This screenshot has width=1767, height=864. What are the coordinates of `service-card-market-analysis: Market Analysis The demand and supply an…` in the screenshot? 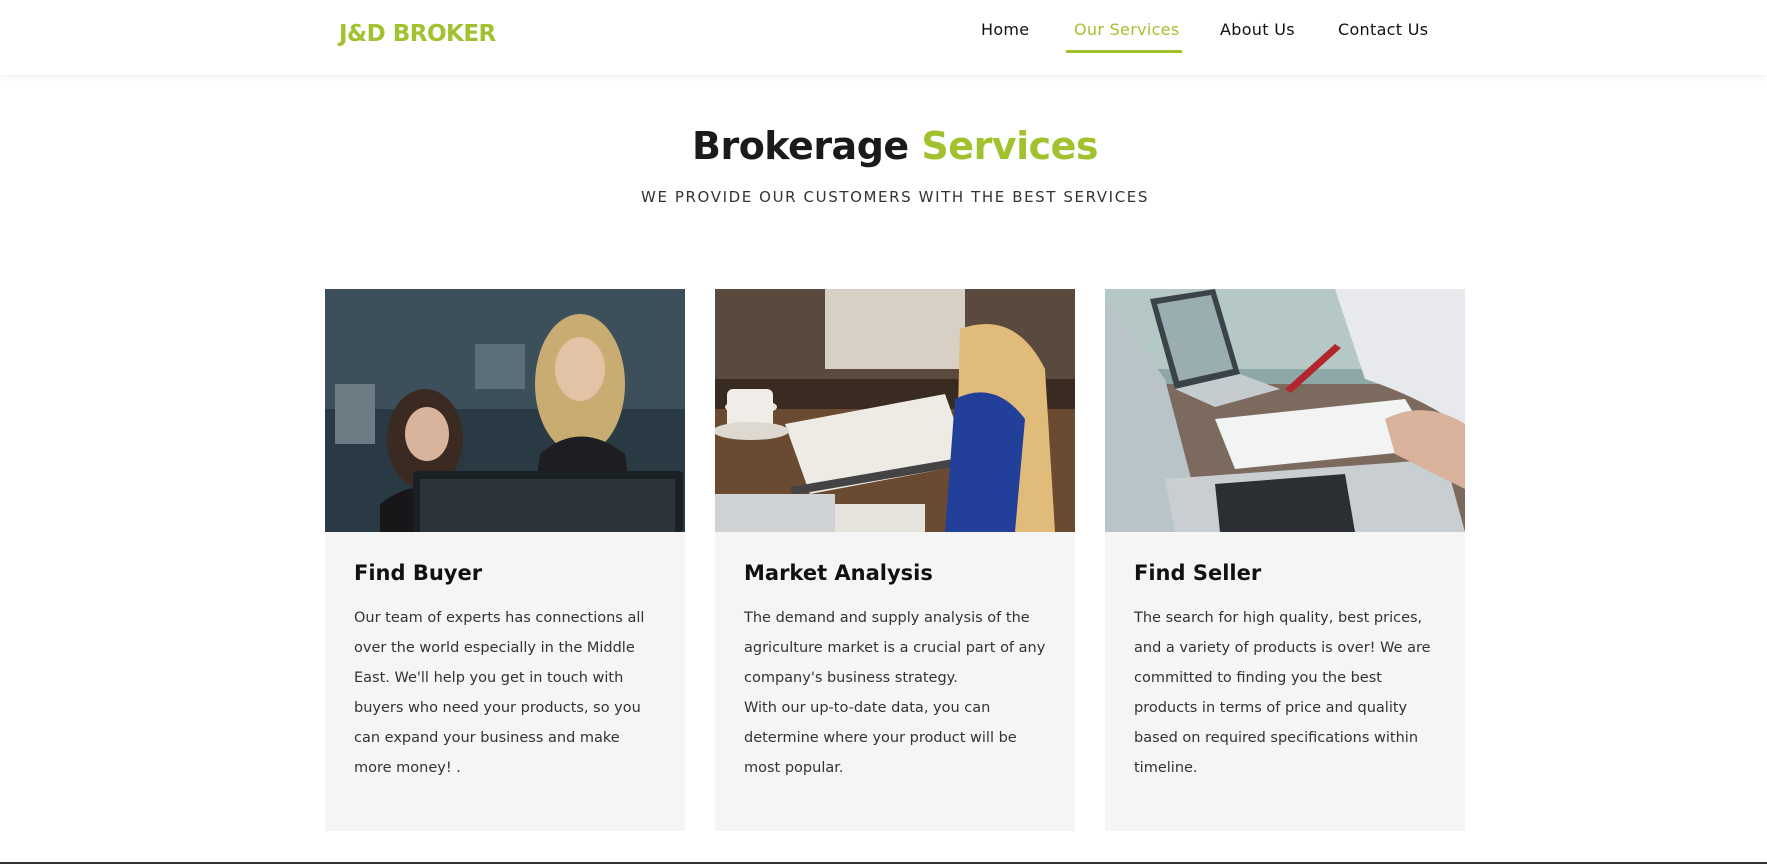 It's located at (895, 560).